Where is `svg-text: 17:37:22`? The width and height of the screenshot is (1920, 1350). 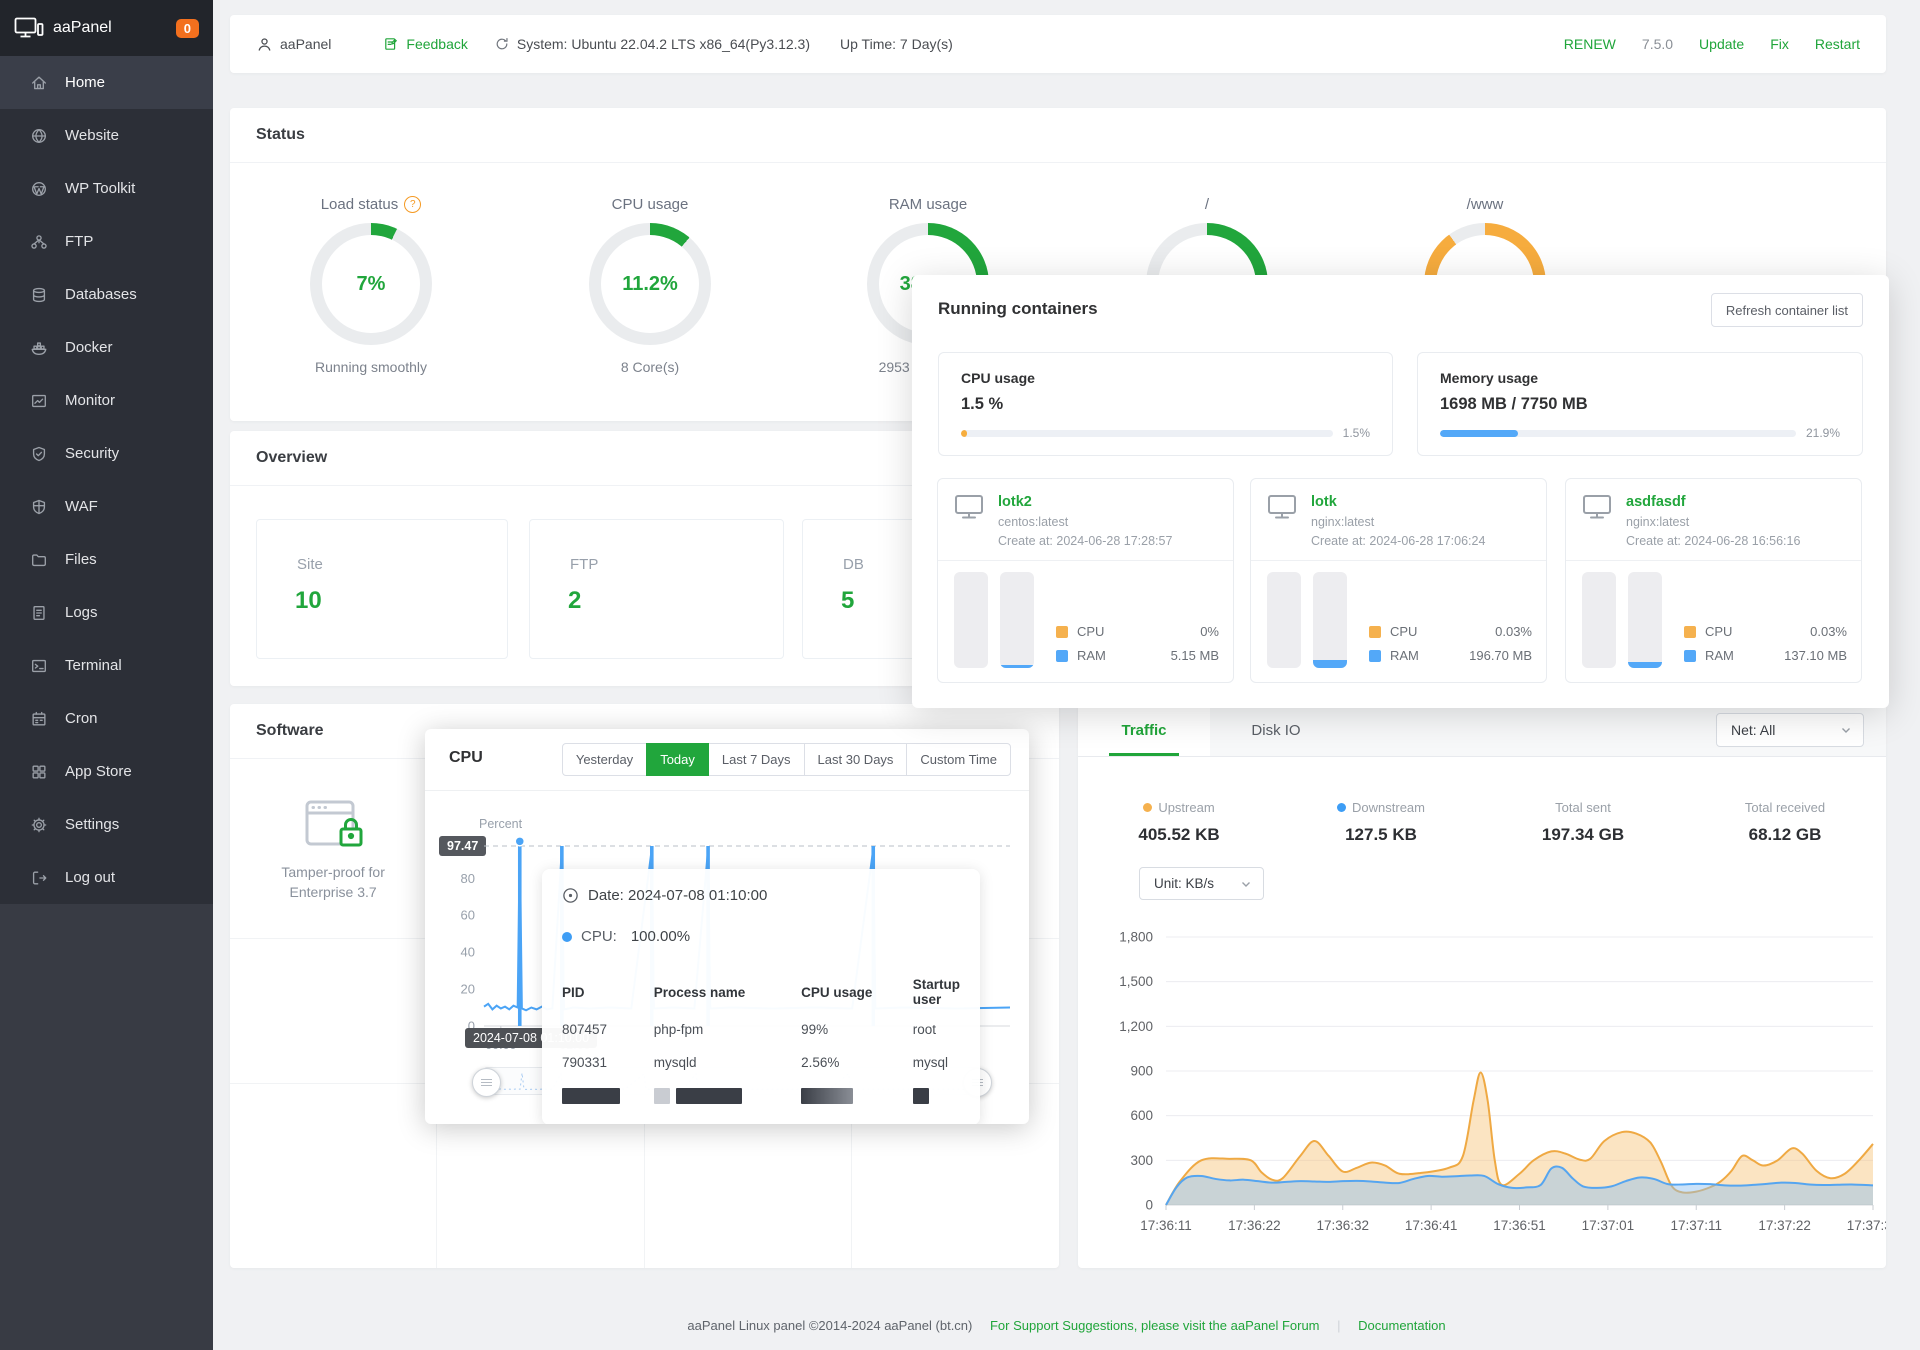 svg-text: 17:37:22 is located at coordinates (1784, 1225).